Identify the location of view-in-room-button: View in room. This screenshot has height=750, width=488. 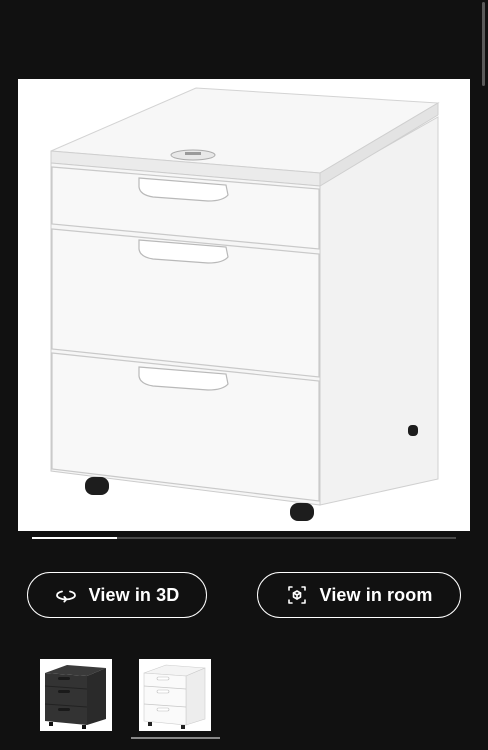
(359, 595).